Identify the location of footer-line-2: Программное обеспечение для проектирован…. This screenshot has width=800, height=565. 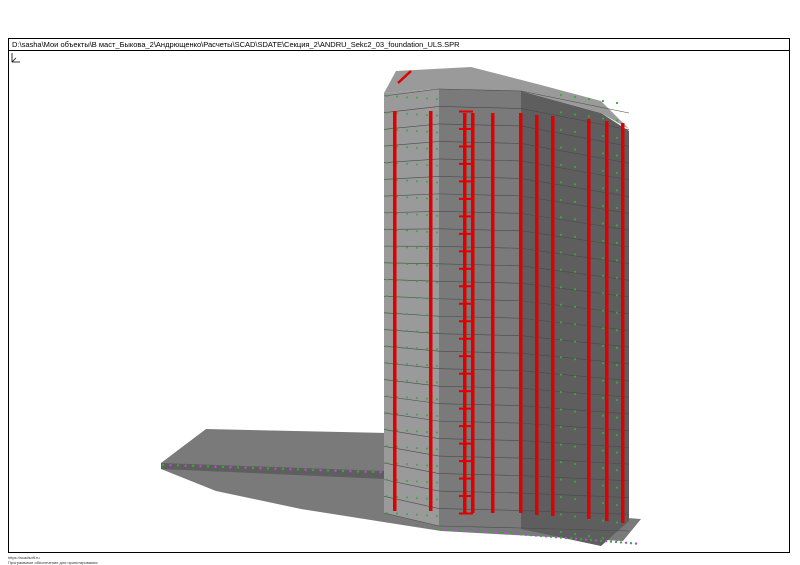
(53, 562).